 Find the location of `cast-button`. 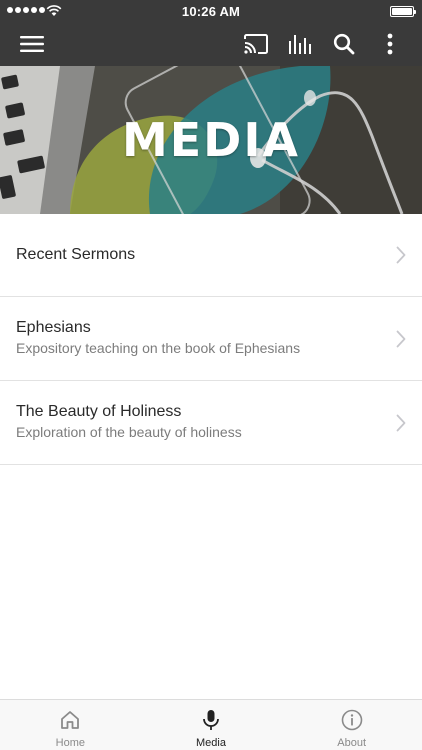

cast-button is located at coordinates (256, 44).